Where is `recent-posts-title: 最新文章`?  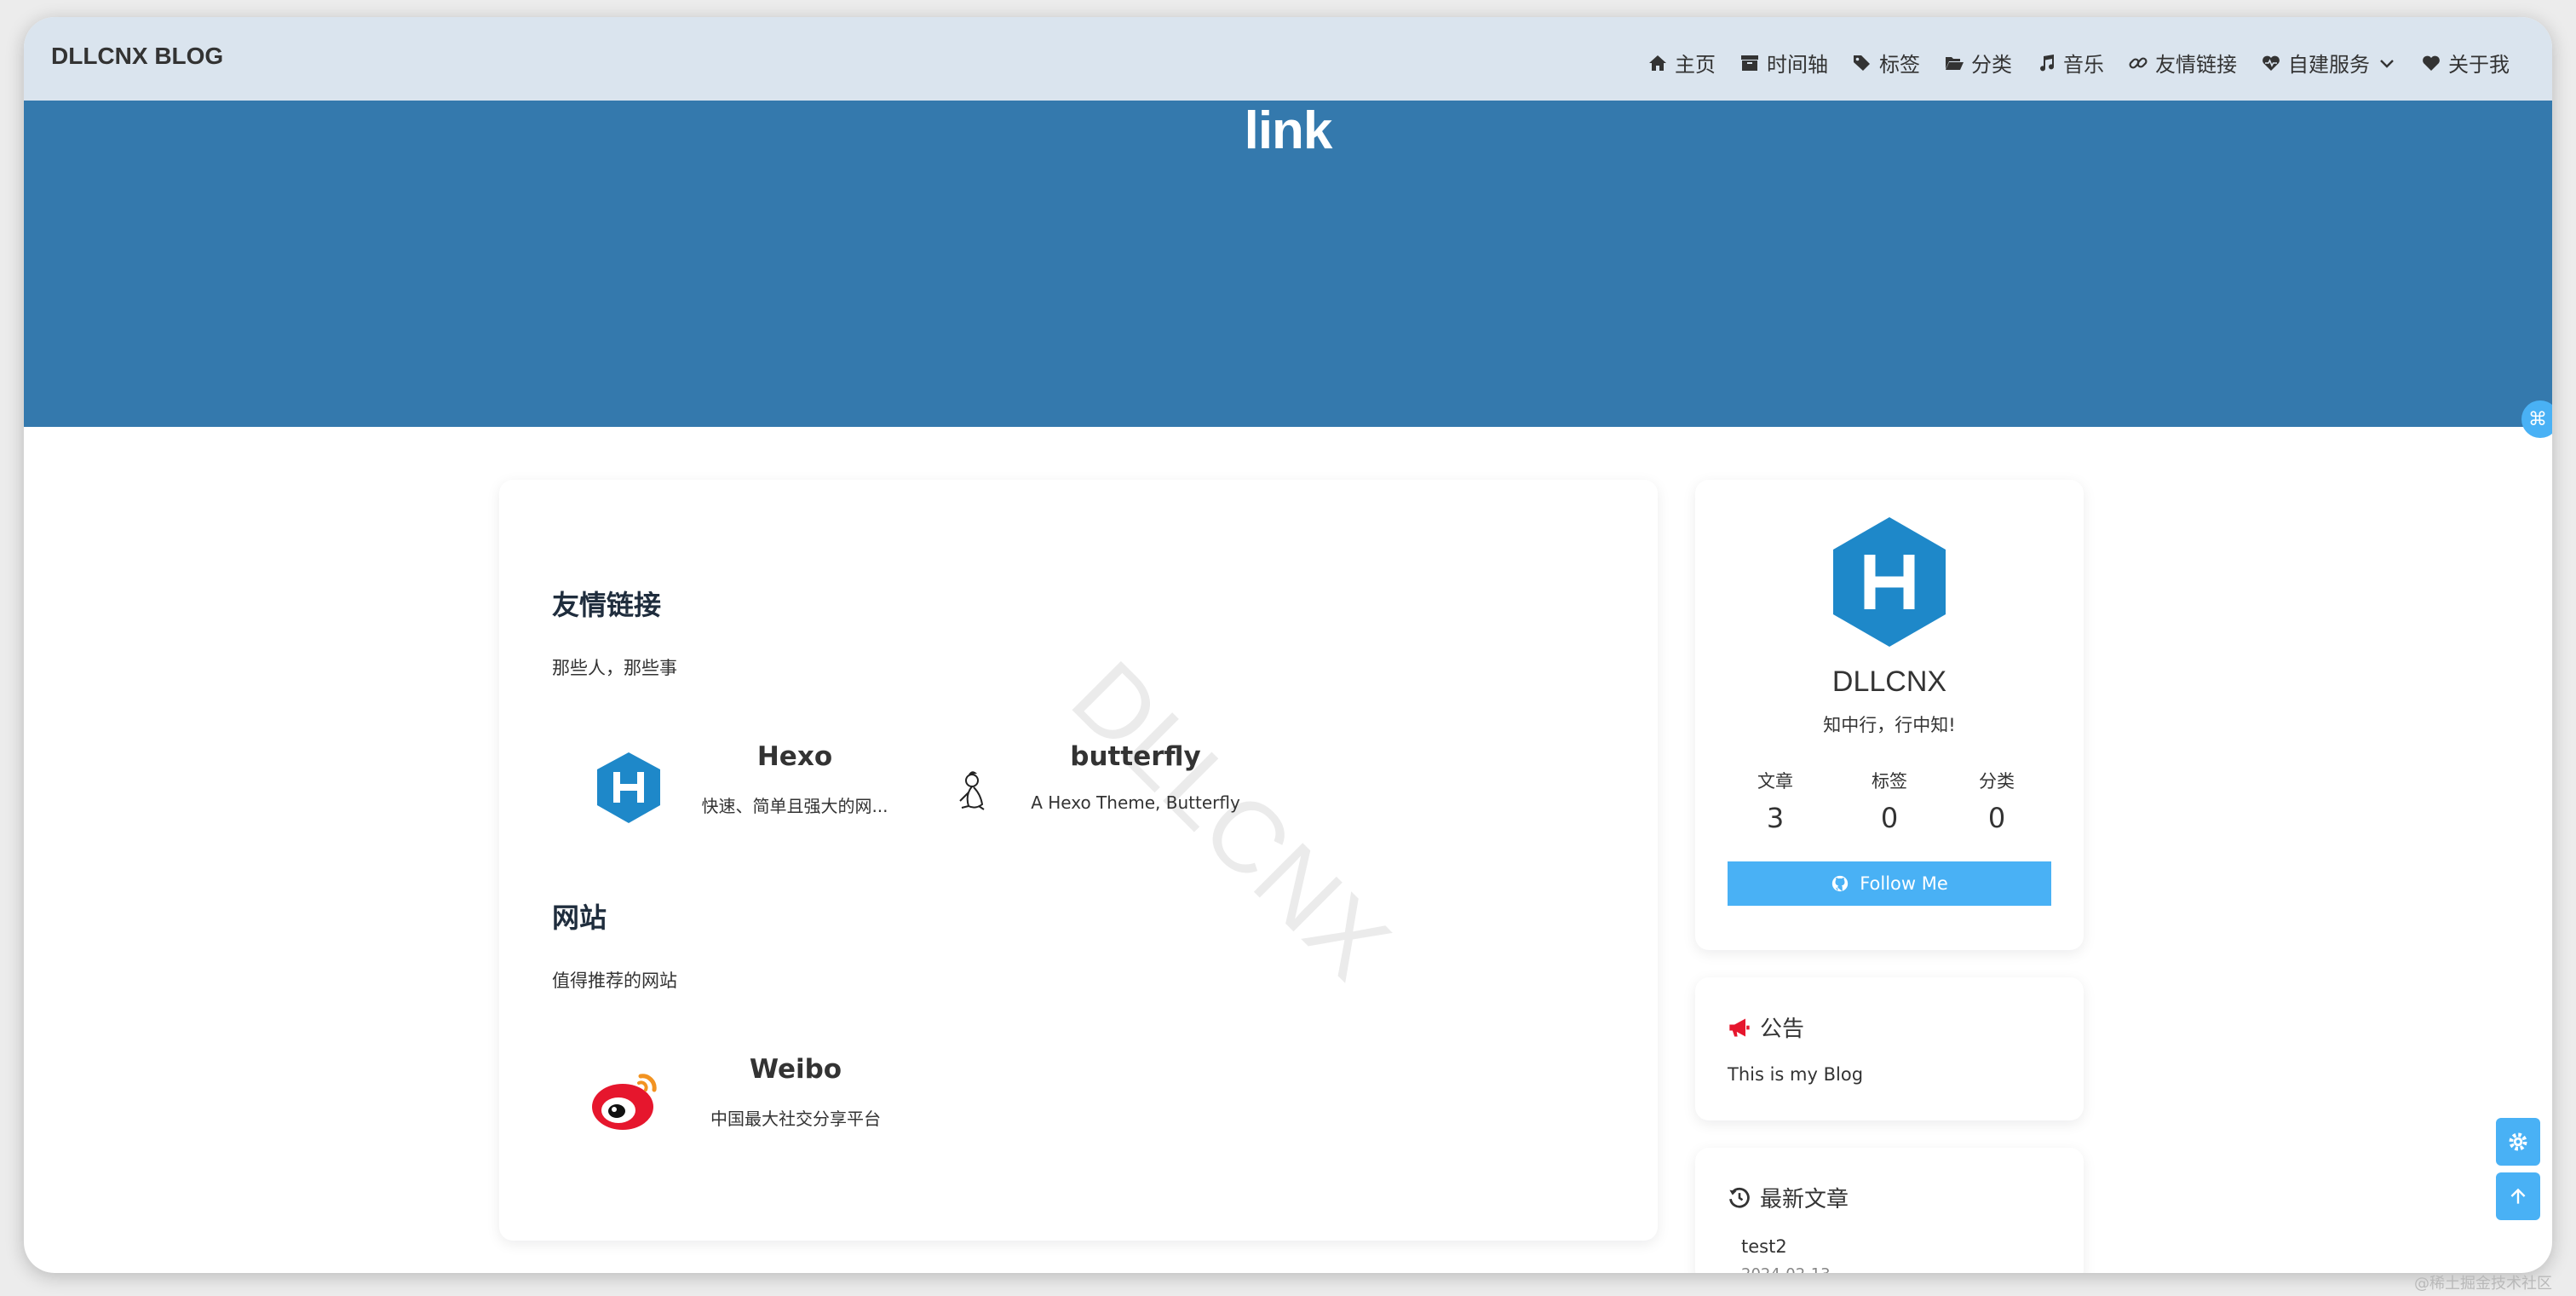
recent-posts-title: 最新文章 is located at coordinates (1805, 1199).